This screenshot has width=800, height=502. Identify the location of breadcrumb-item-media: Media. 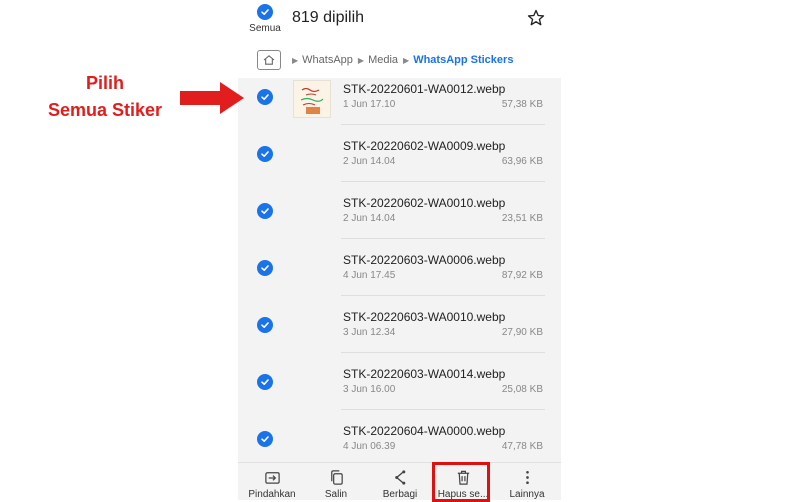
(383, 60).